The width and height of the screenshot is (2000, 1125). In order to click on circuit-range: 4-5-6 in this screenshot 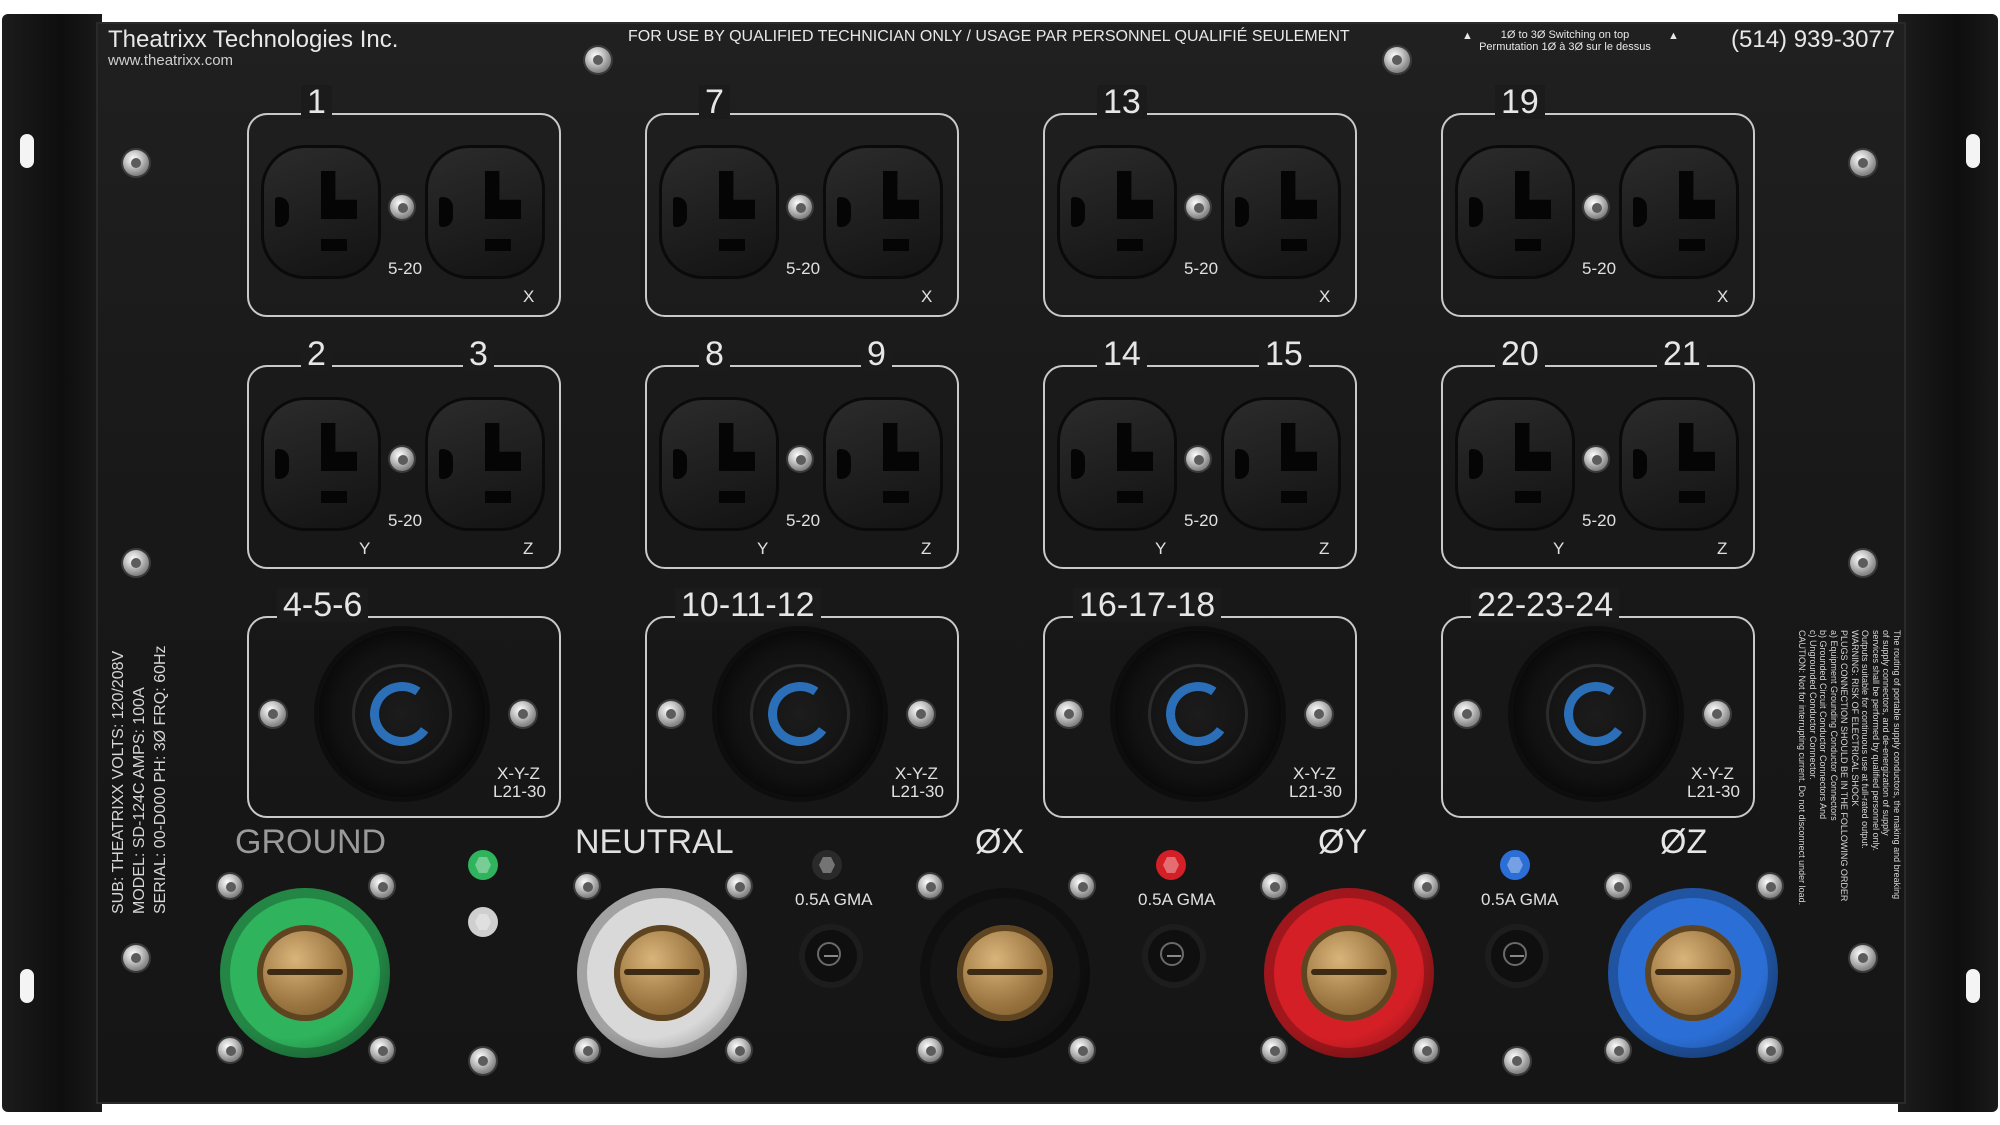, I will do `click(323, 605)`.